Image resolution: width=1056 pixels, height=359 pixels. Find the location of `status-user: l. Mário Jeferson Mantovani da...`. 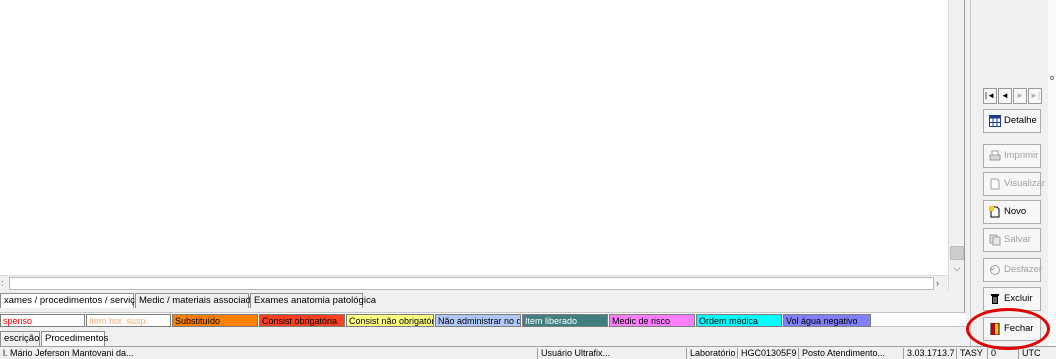

status-user: l. Mário Jeferson Mantovani da... is located at coordinates (68, 353).